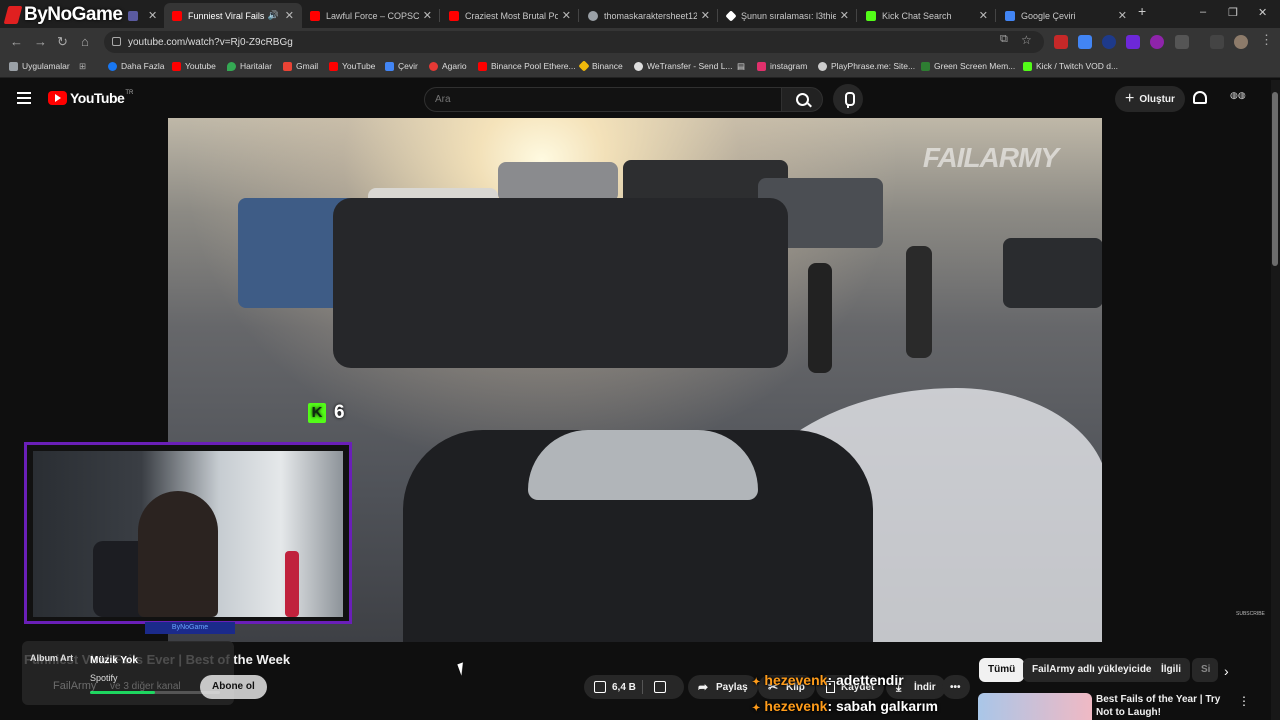 This screenshot has width=1280, height=720. What do you see at coordinates (1133, 42) in the screenshot?
I see `extension-pen-icon` at bounding box center [1133, 42].